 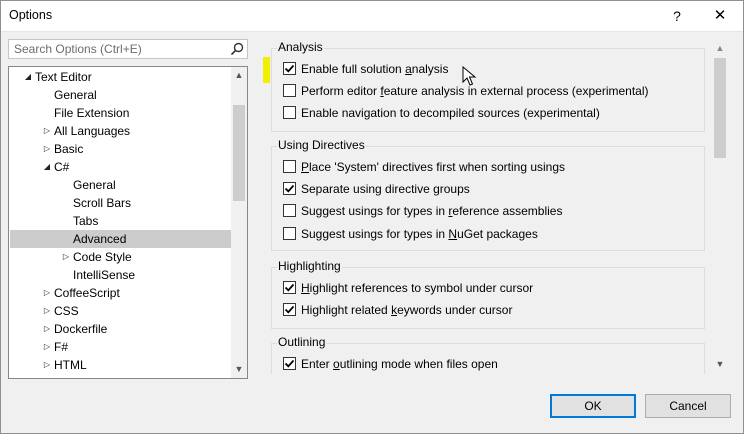 What do you see at coordinates (66, 311) in the screenshot?
I see `tree-item-label: CSS` at bounding box center [66, 311].